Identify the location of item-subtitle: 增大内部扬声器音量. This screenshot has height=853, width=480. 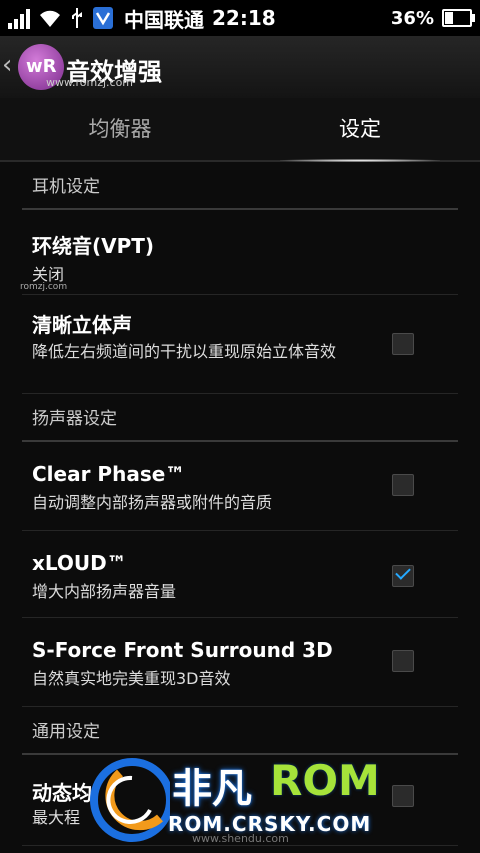
(104, 591).